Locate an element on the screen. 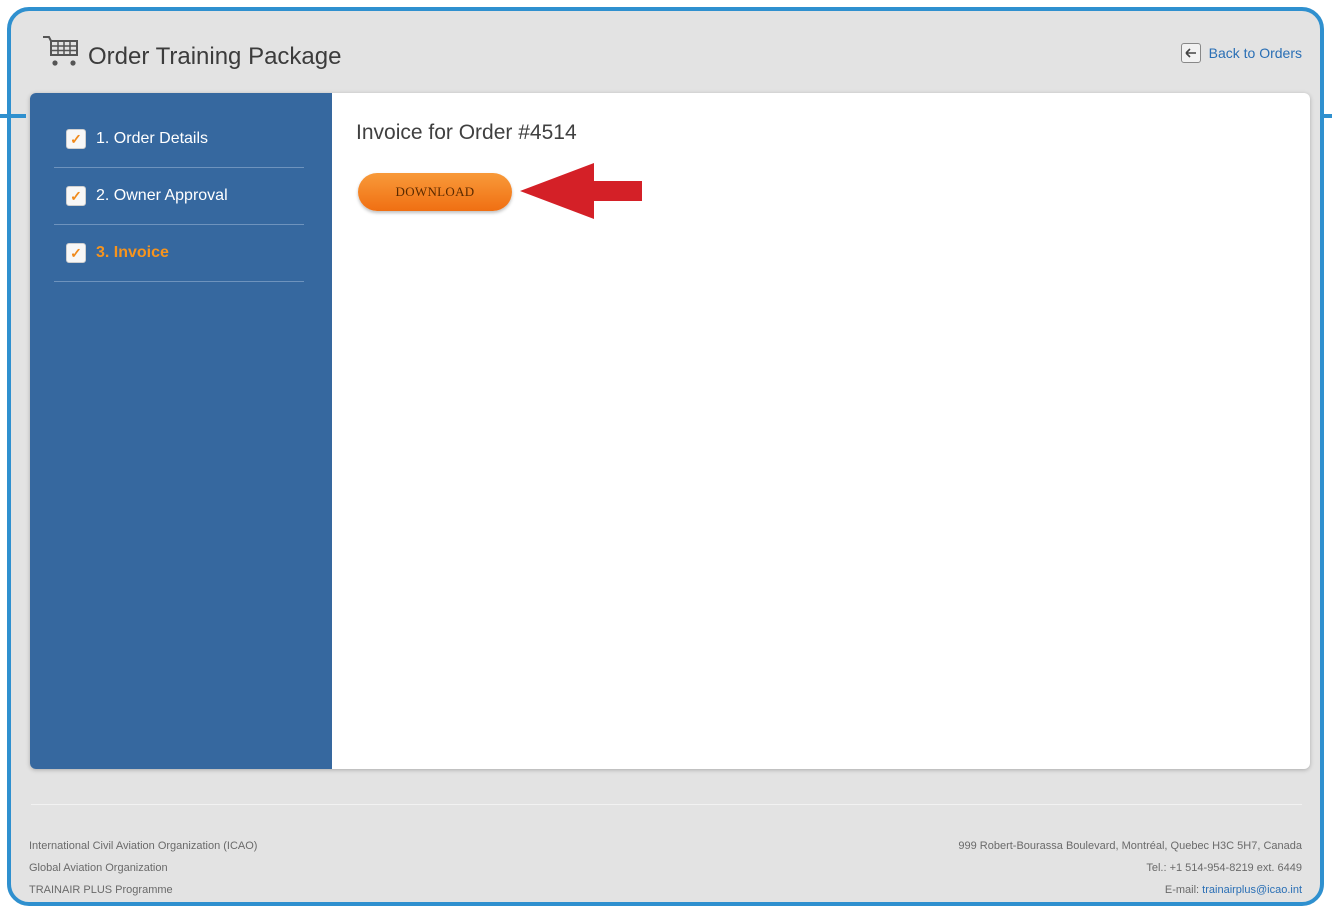  frame-edge-left is located at coordinates (13, 116).